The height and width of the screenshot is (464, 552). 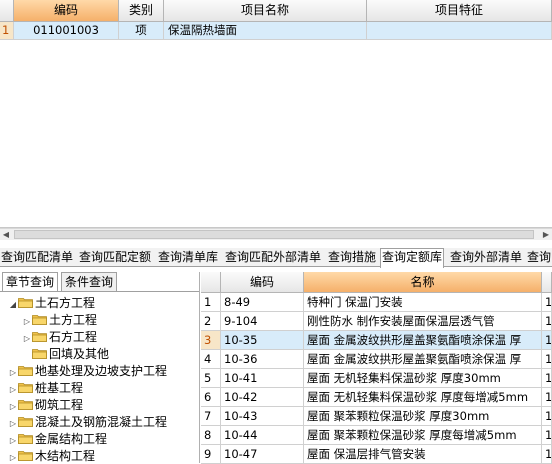 I want to click on unit-column-header, so click(x=547, y=282).